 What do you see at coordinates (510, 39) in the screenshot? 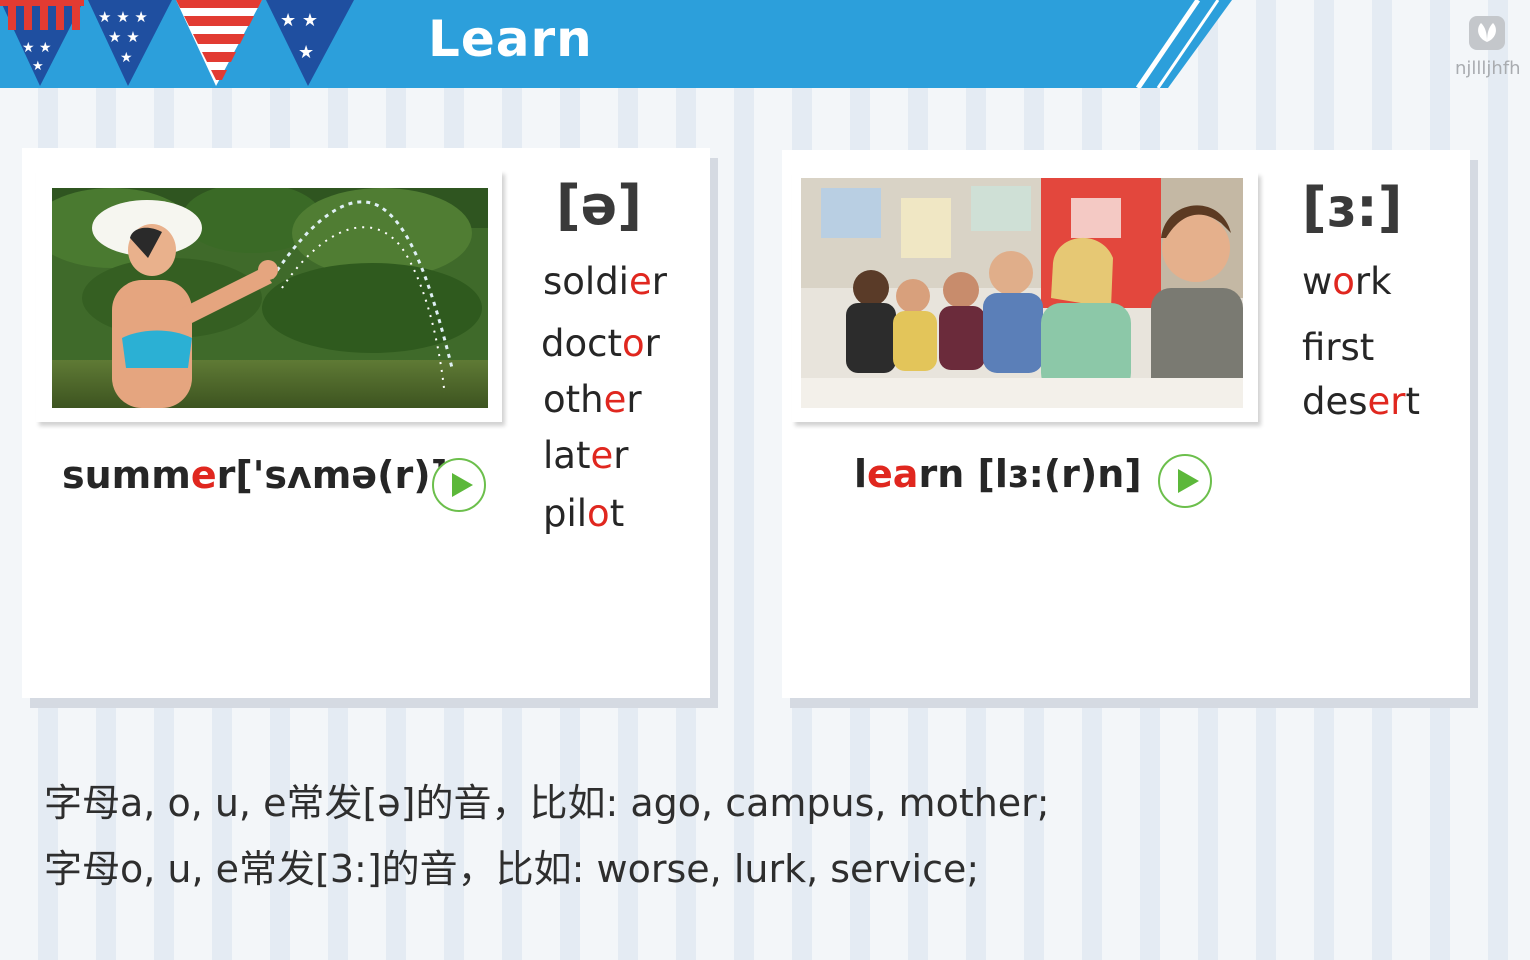
I see `page-title: Learn` at bounding box center [510, 39].